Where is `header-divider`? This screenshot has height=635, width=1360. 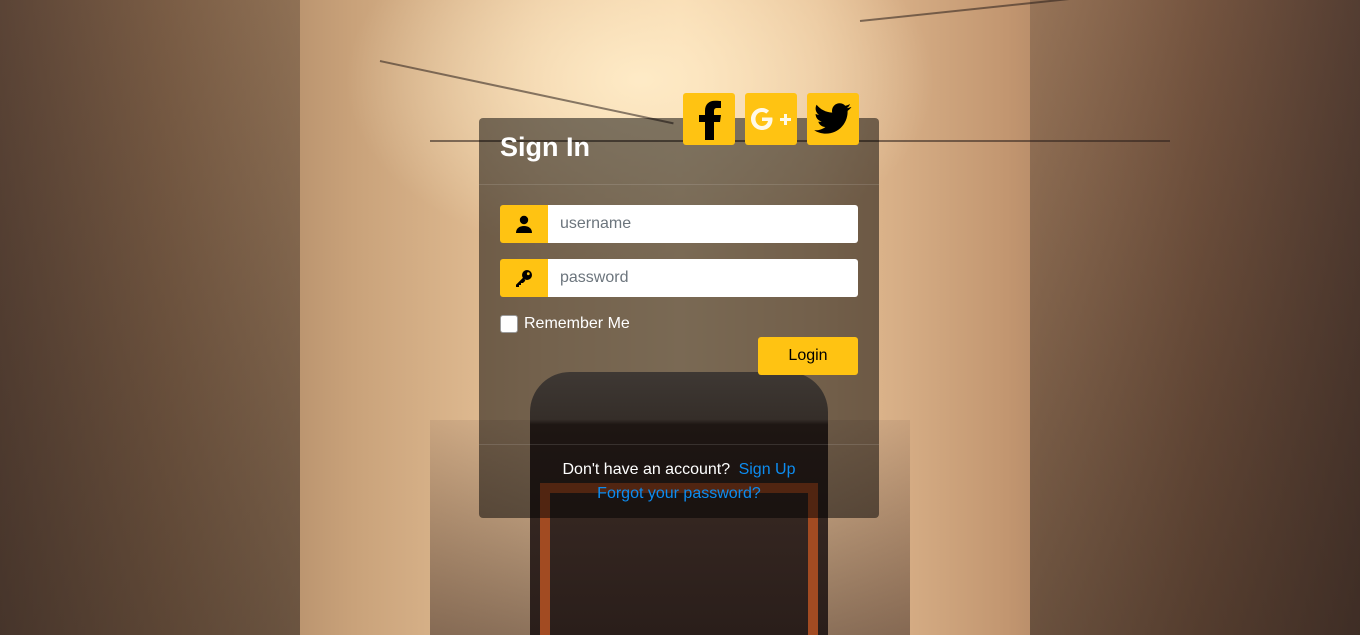
header-divider is located at coordinates (679, 184).